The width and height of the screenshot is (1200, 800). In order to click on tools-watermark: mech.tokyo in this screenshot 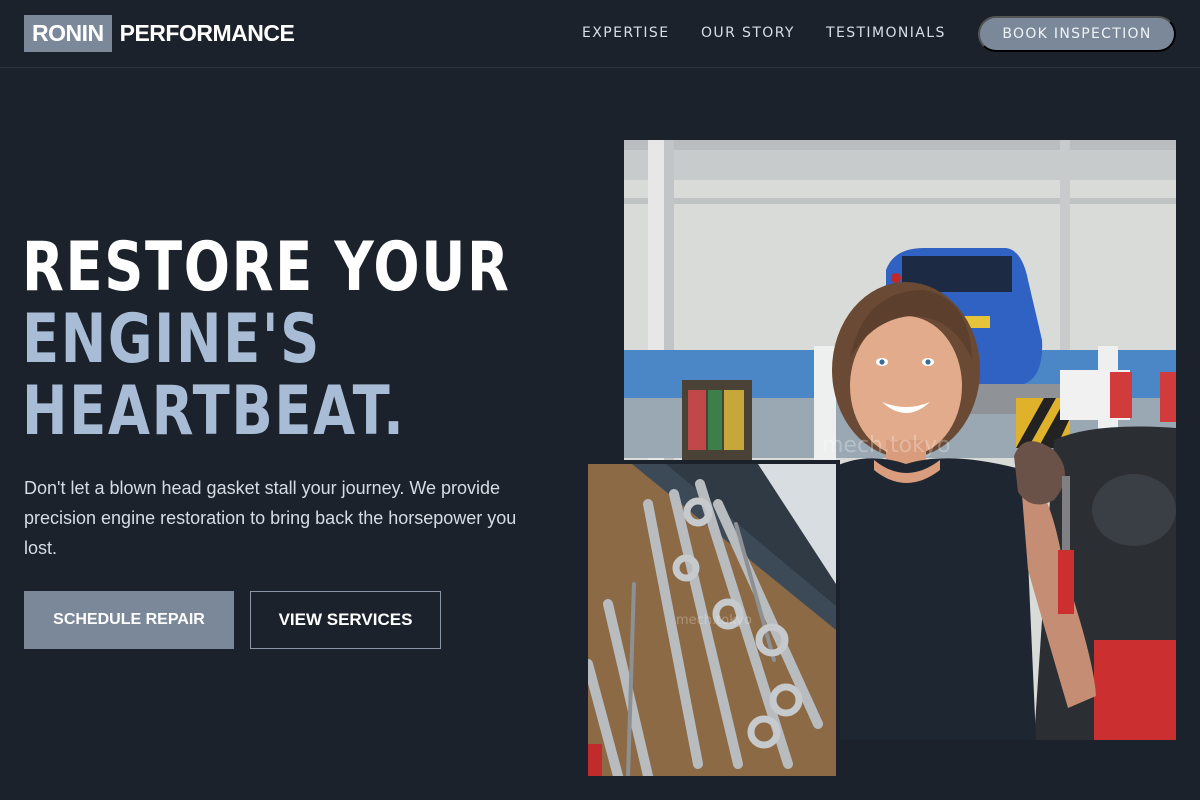, I will do `click(714, 620)`.